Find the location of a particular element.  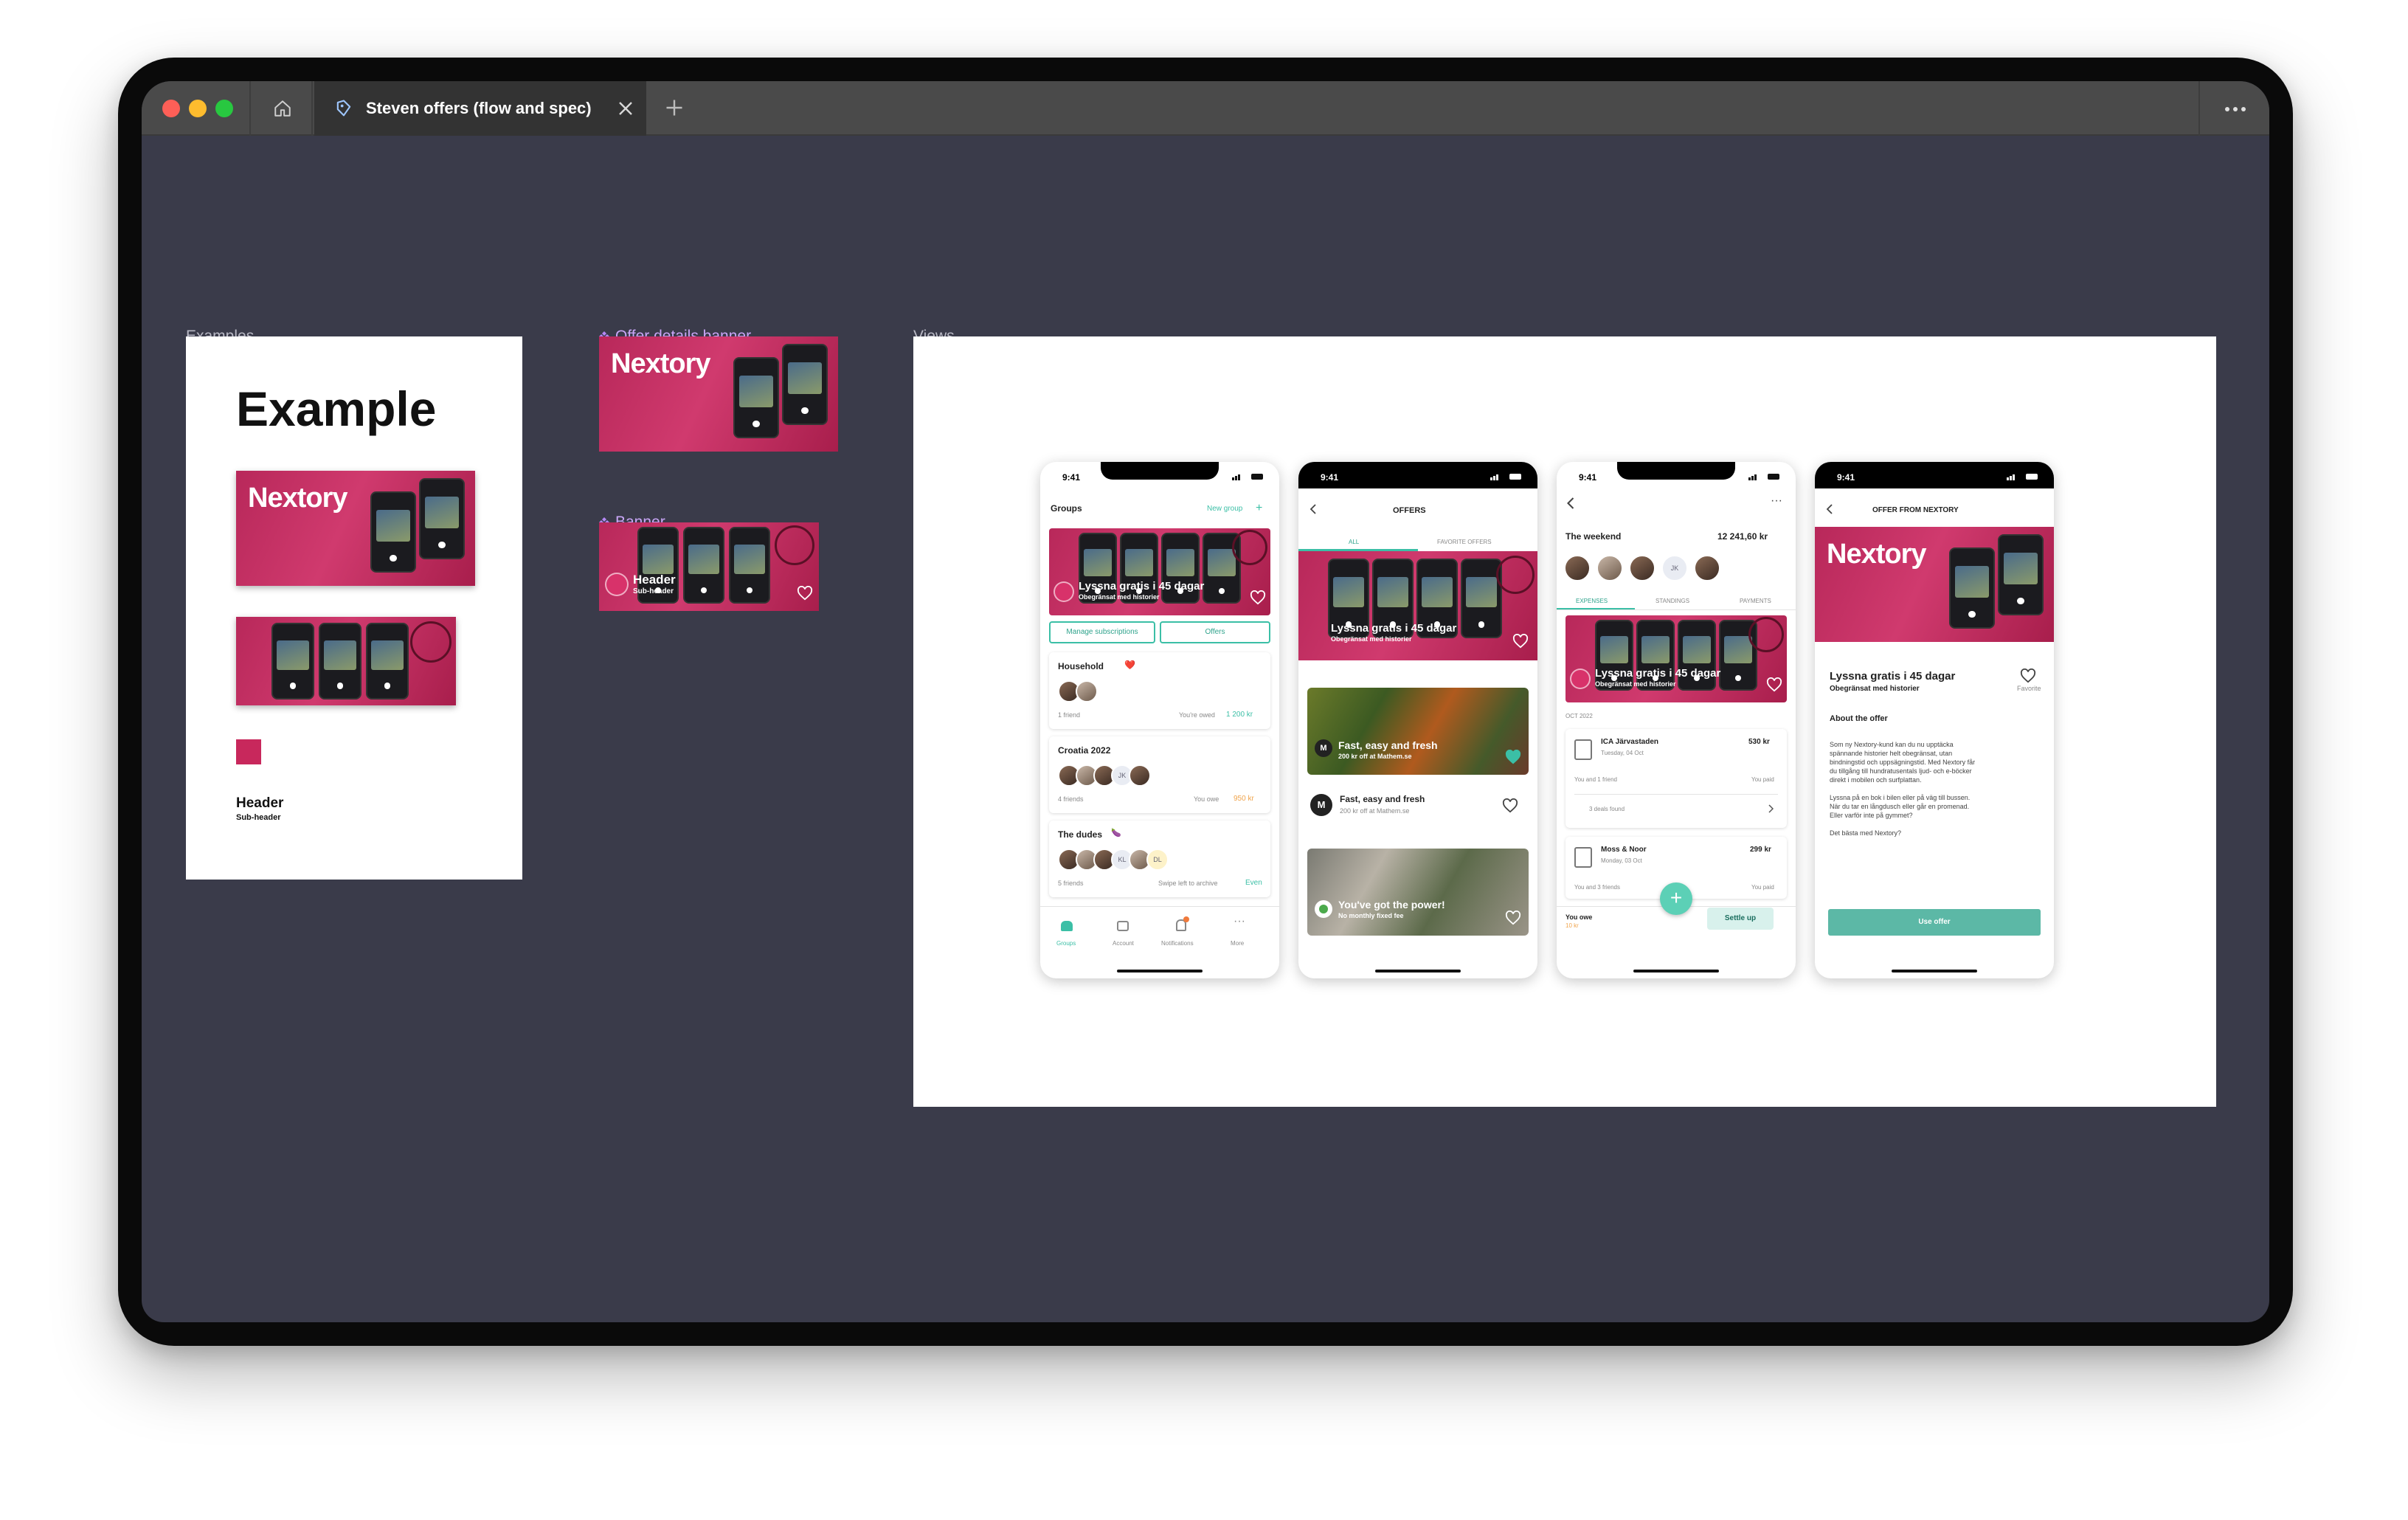

offers-button: Offers is located at coordinates (1215, 632).